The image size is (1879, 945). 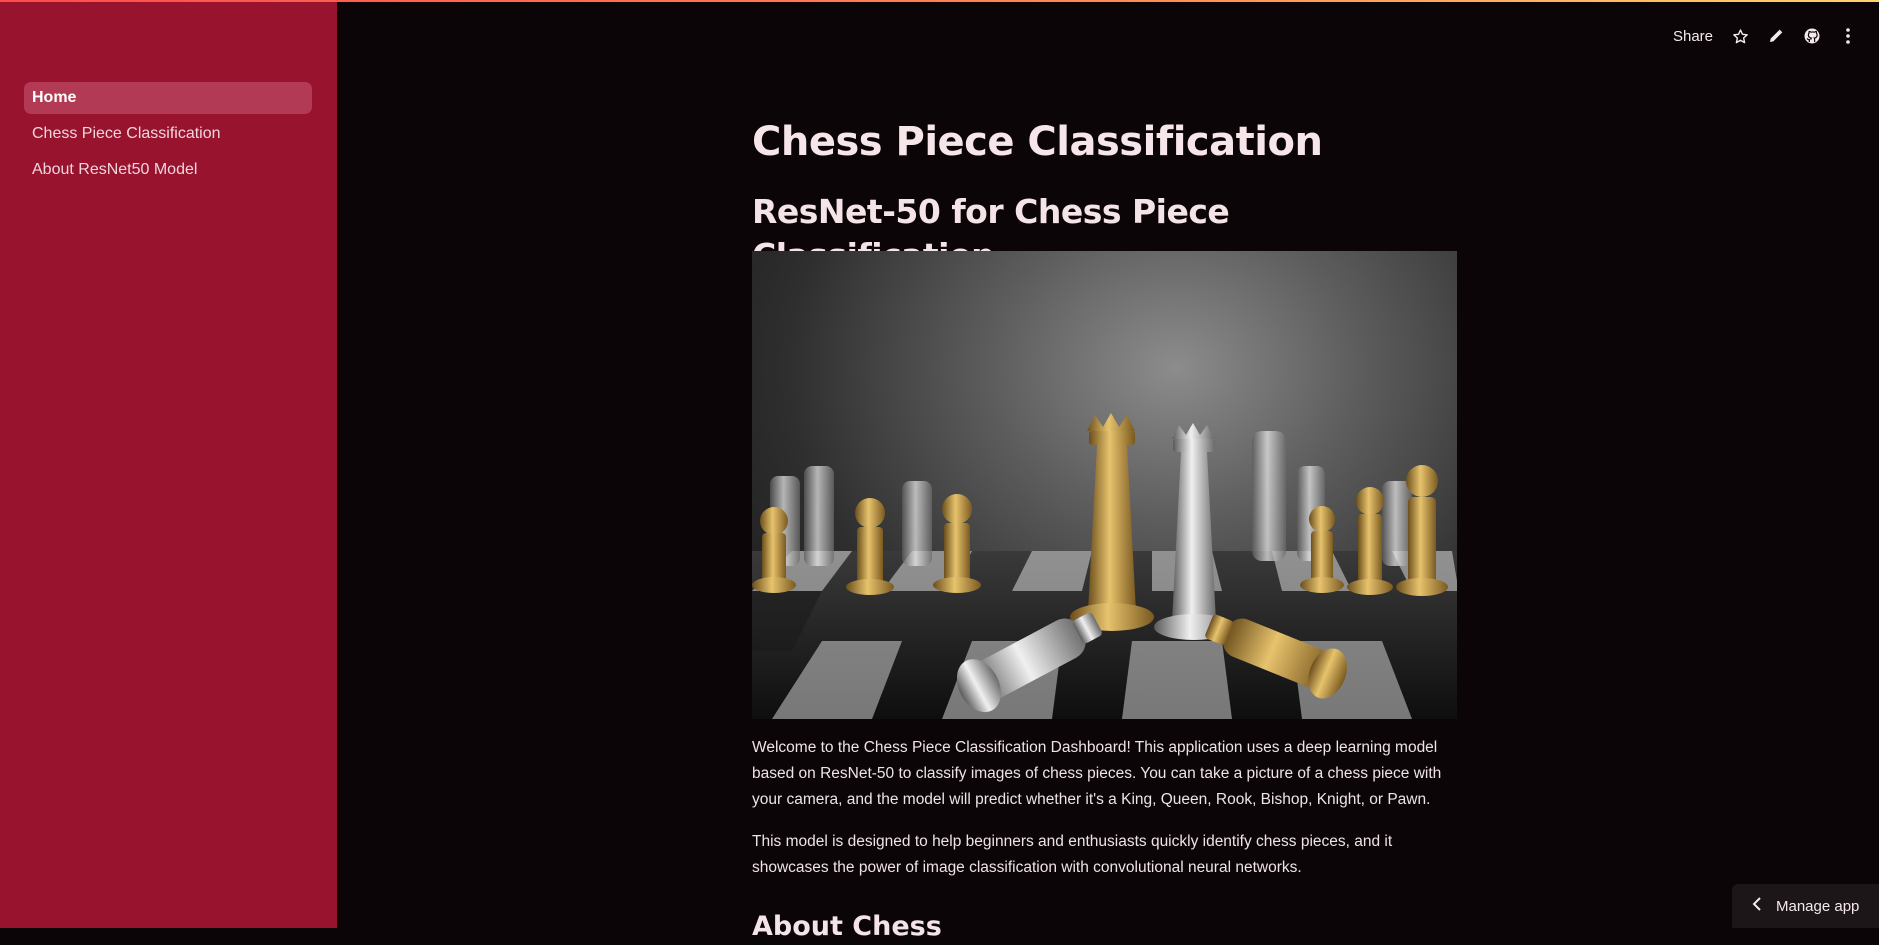 What do you see at coordinates (1757, 906) in the screenshot?
I see `chevron-left-icon` at bounding box center [1757, 906].